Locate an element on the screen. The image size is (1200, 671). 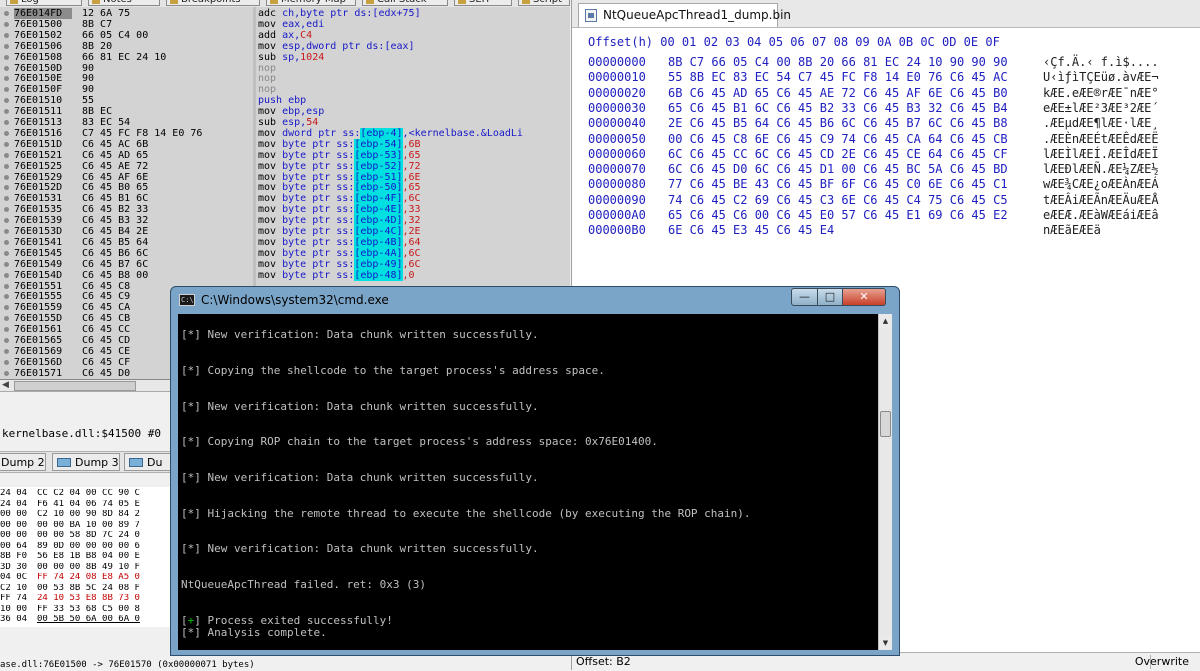
console-vertical-scrollbar: ▲ ▼ is located at coordinates (885, 482).